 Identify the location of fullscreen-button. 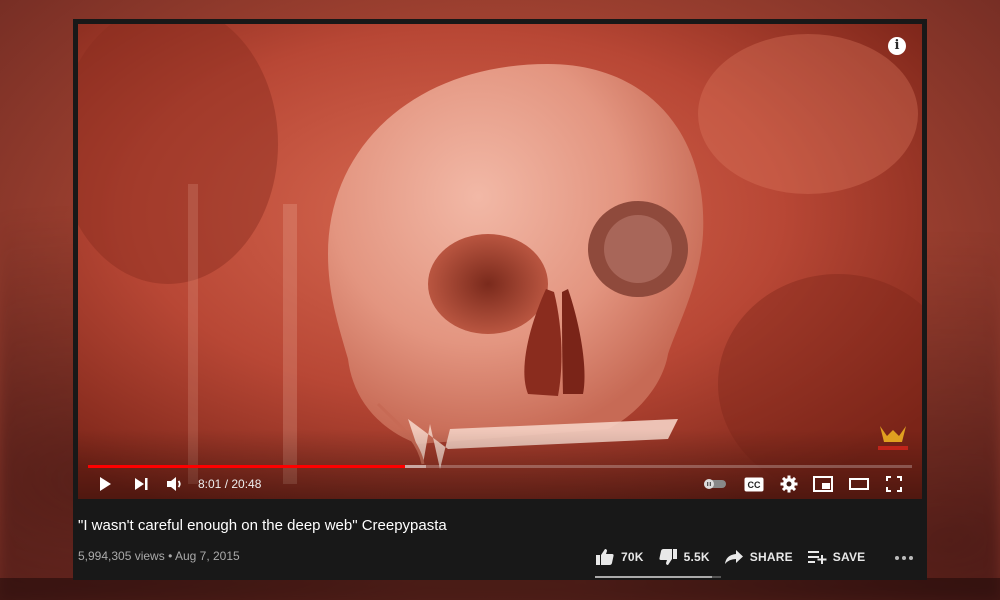
(894, 484).